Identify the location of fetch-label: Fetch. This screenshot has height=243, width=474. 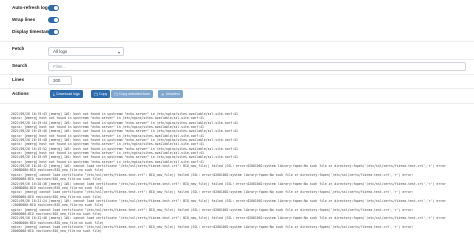
(18, 48).